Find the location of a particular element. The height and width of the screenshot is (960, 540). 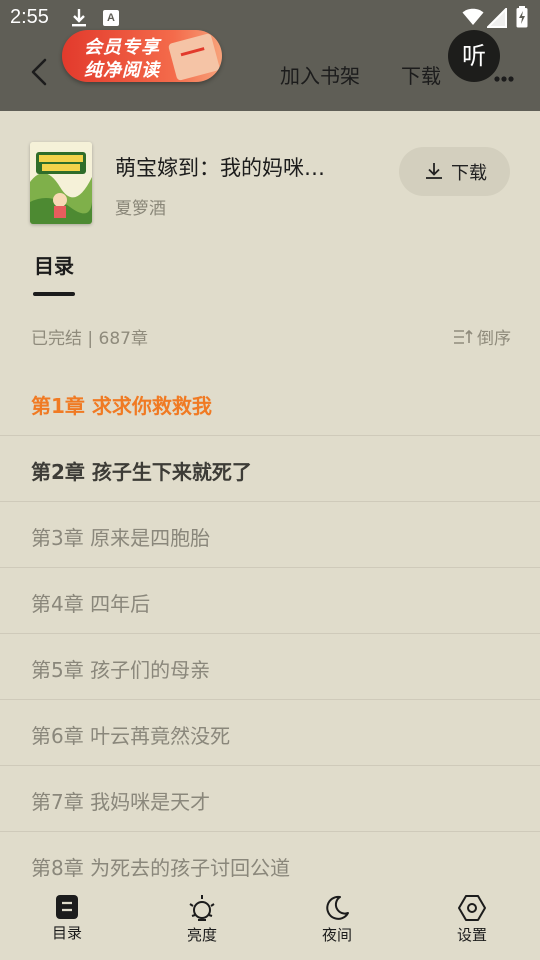

chapter-title: 第5章 孩子们的母亲 is located at coordinates (121, 670).